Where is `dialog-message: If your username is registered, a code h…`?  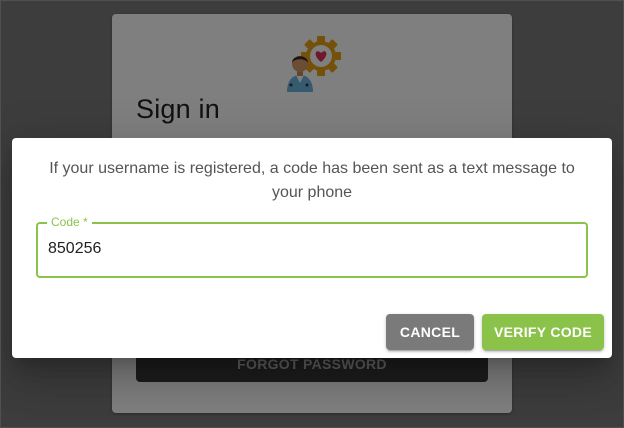
dialog-message: If your username is registered, a code h… is located at coordinates (312, 180).